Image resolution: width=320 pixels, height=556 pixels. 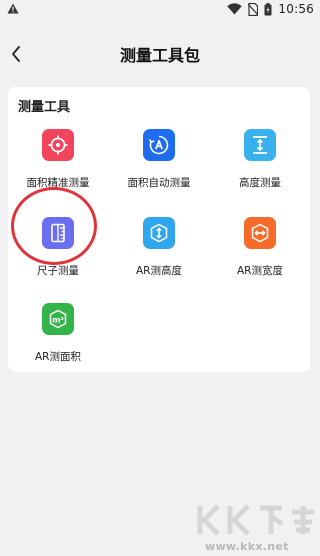 What do you see at coordinates (58, 168) in the screenshot?
I see `tool-area-precise: 面积精准测量` at bounding box center [58, 168].